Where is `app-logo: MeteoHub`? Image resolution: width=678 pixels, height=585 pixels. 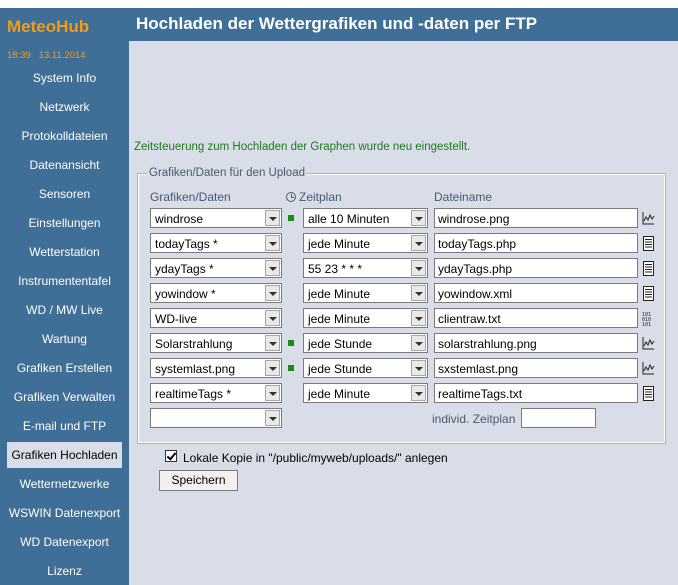 app-logo: MeteoHub is located at coordinates (48, 26).